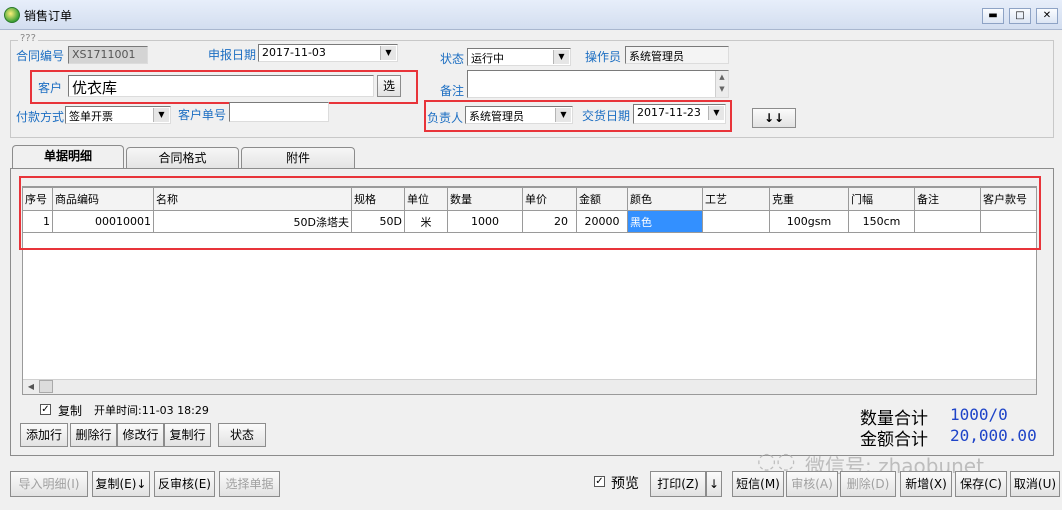 This screenshot has height=510, width=1062. I want to click on delivery-date-label: 交货日期, so click(606, 116).